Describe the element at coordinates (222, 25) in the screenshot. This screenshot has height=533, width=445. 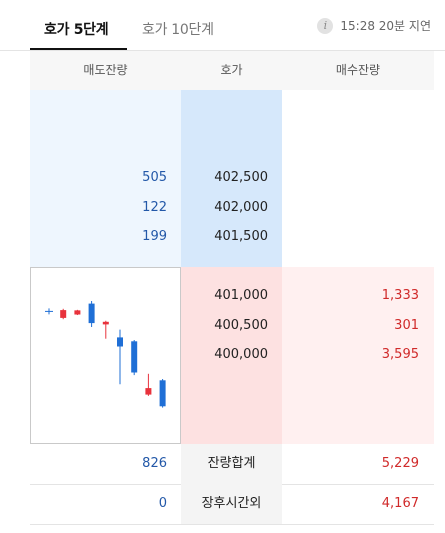
I see `orderbook-tabs: 호가 5단계 호가 10단계 i 15:28 20분 지연` at that location.